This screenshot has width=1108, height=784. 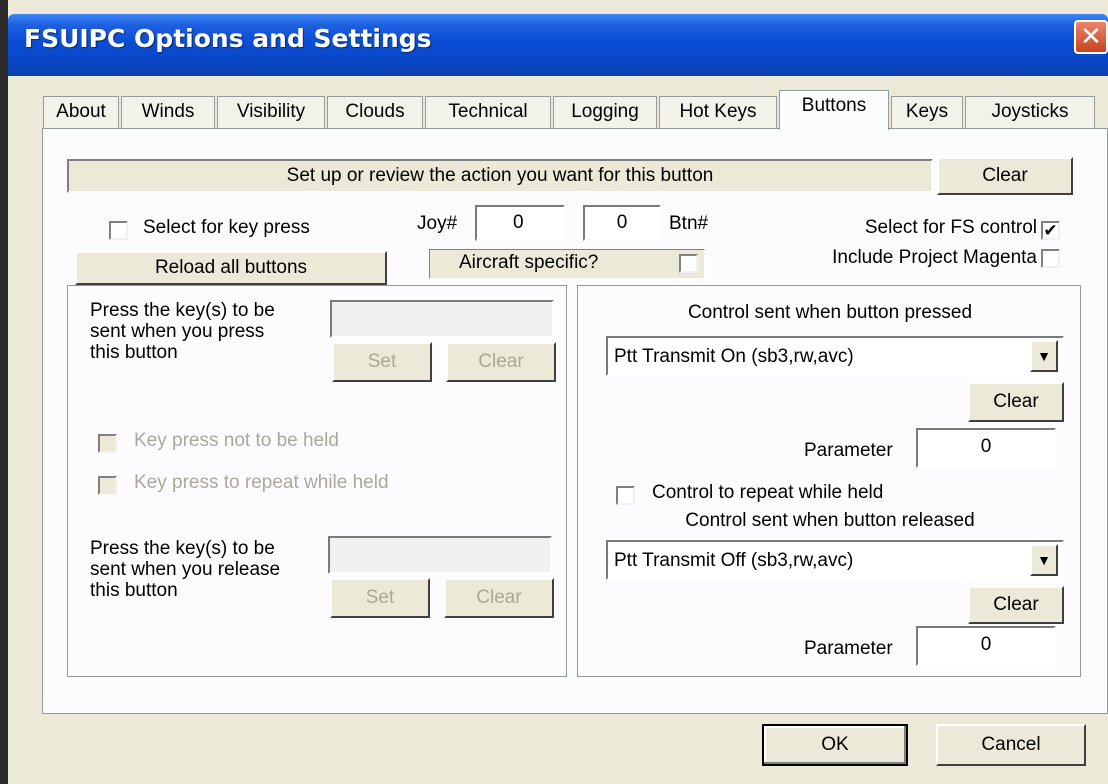 What do you see at coordinates (934, 257) in the screenshot?
I see `include-project-magenta-label: Include Project Magenta` at bounding box center [934, 257].